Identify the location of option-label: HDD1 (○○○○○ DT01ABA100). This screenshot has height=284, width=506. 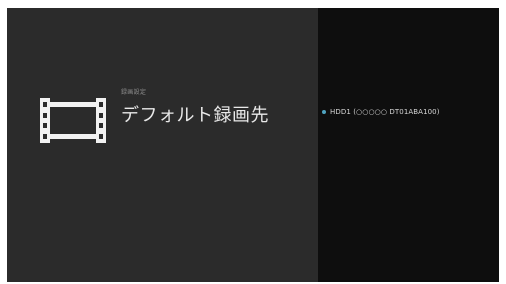
(385, 112).